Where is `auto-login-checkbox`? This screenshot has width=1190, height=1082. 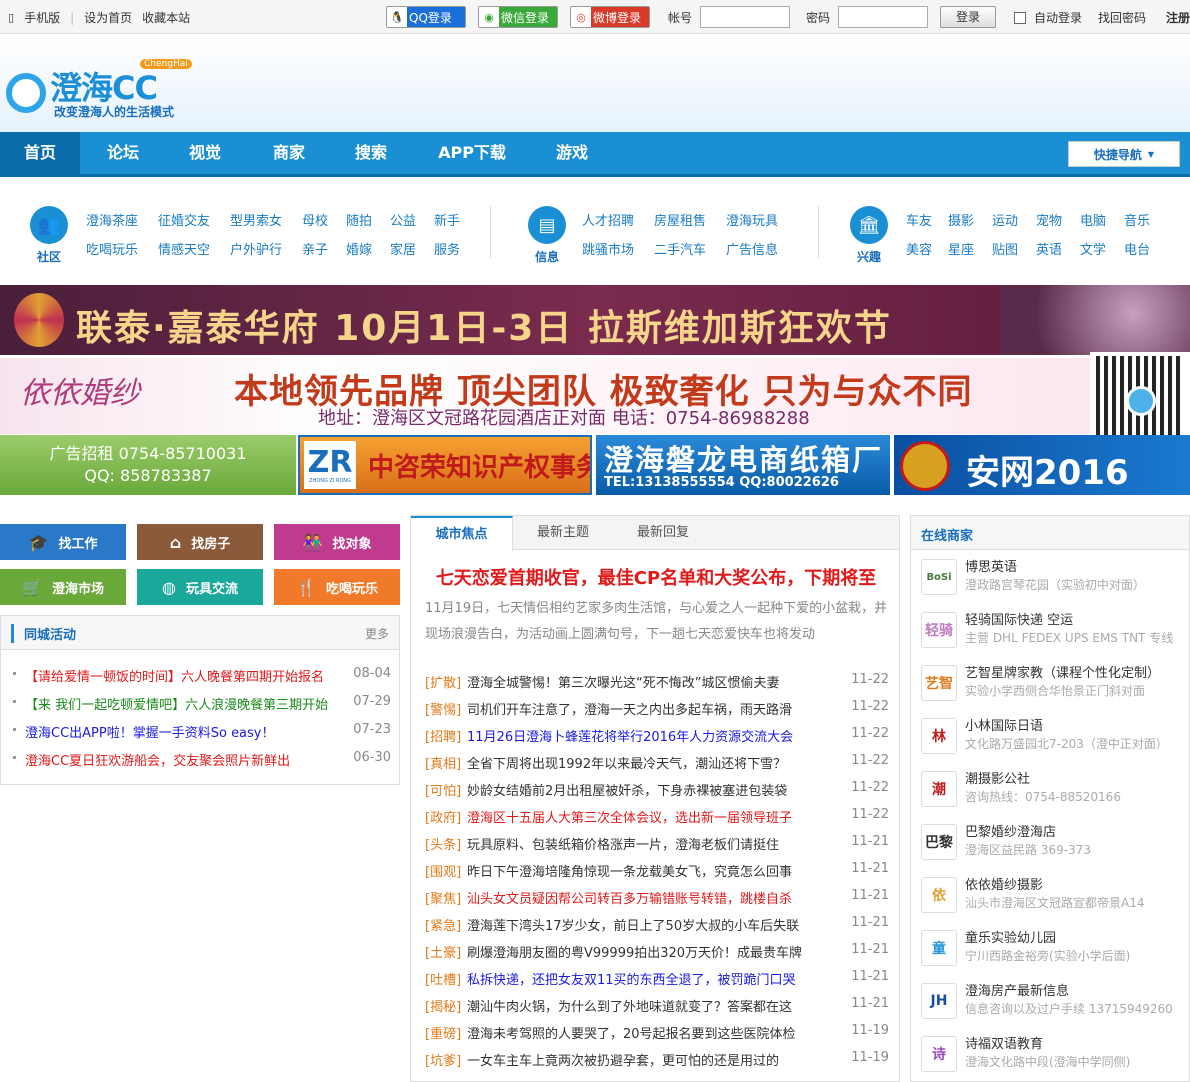 auto-login-checkbox is located at coordinates (1020, 17).